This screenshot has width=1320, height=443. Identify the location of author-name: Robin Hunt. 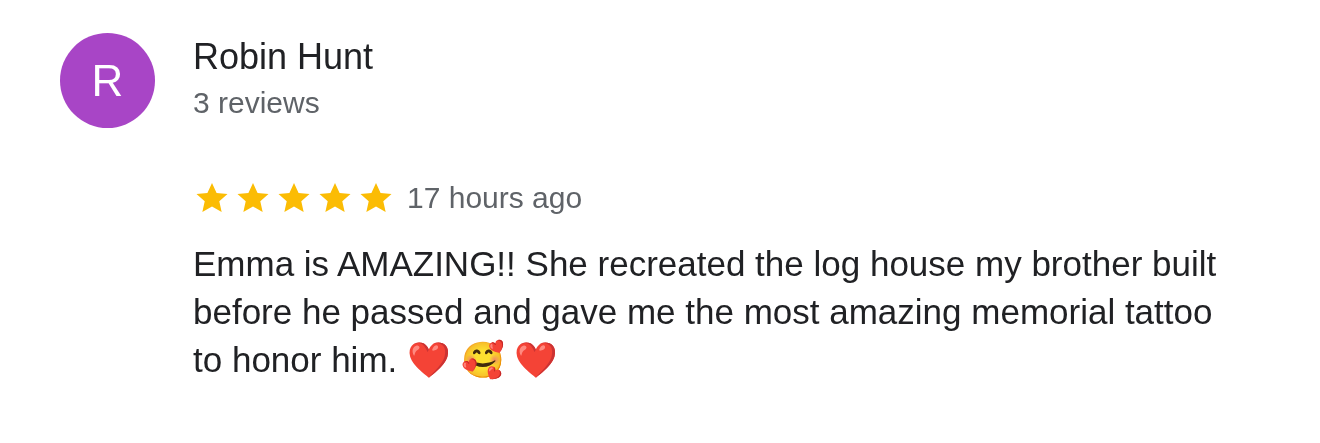
(284, 57).